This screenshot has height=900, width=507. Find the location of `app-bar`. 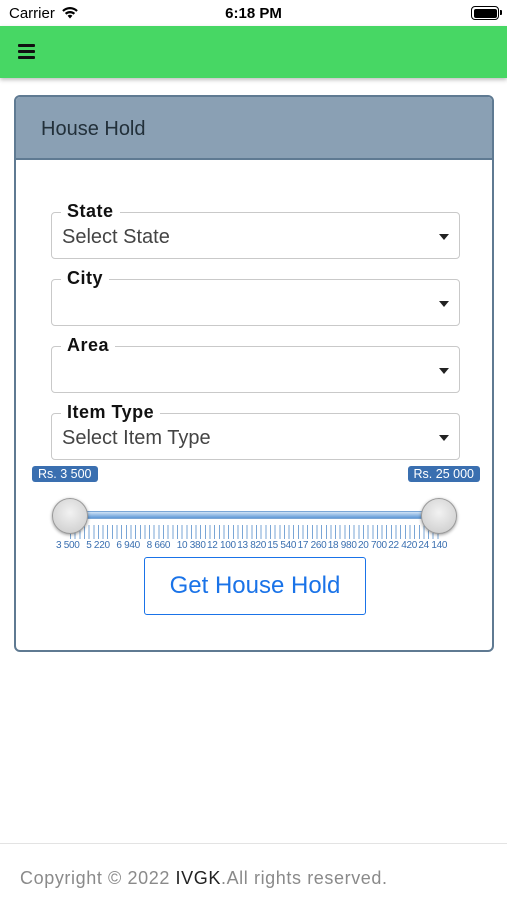

app-bar is located at coordinates (253, 52).